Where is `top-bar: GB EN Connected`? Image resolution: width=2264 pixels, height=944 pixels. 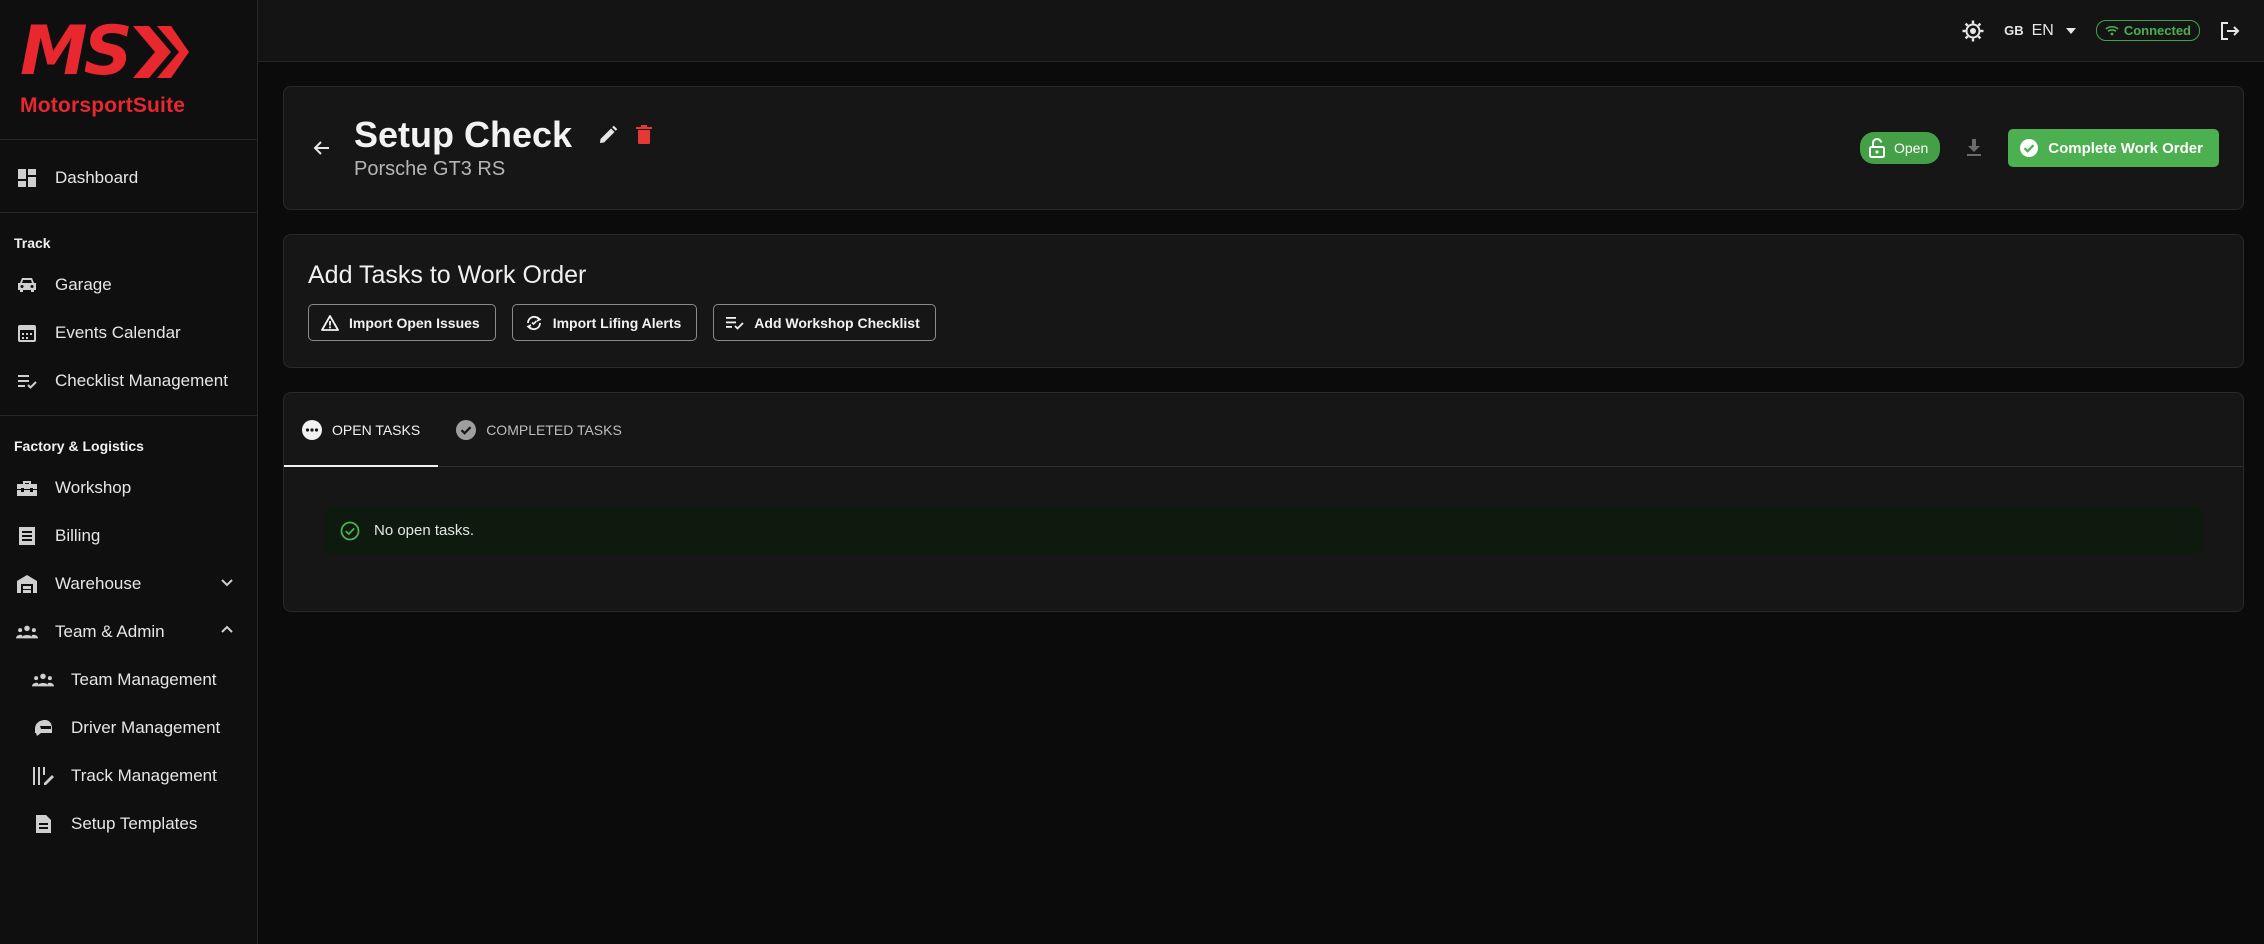
top-bar: GB EN Connected is located at coordinates (1261, 31).